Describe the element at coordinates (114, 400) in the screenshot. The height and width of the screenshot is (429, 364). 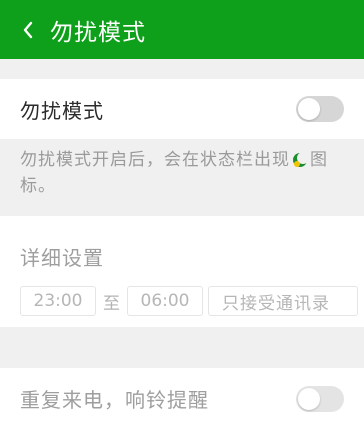
I see `repeat-call-label: 重复来电，响铃提醒` at that location.